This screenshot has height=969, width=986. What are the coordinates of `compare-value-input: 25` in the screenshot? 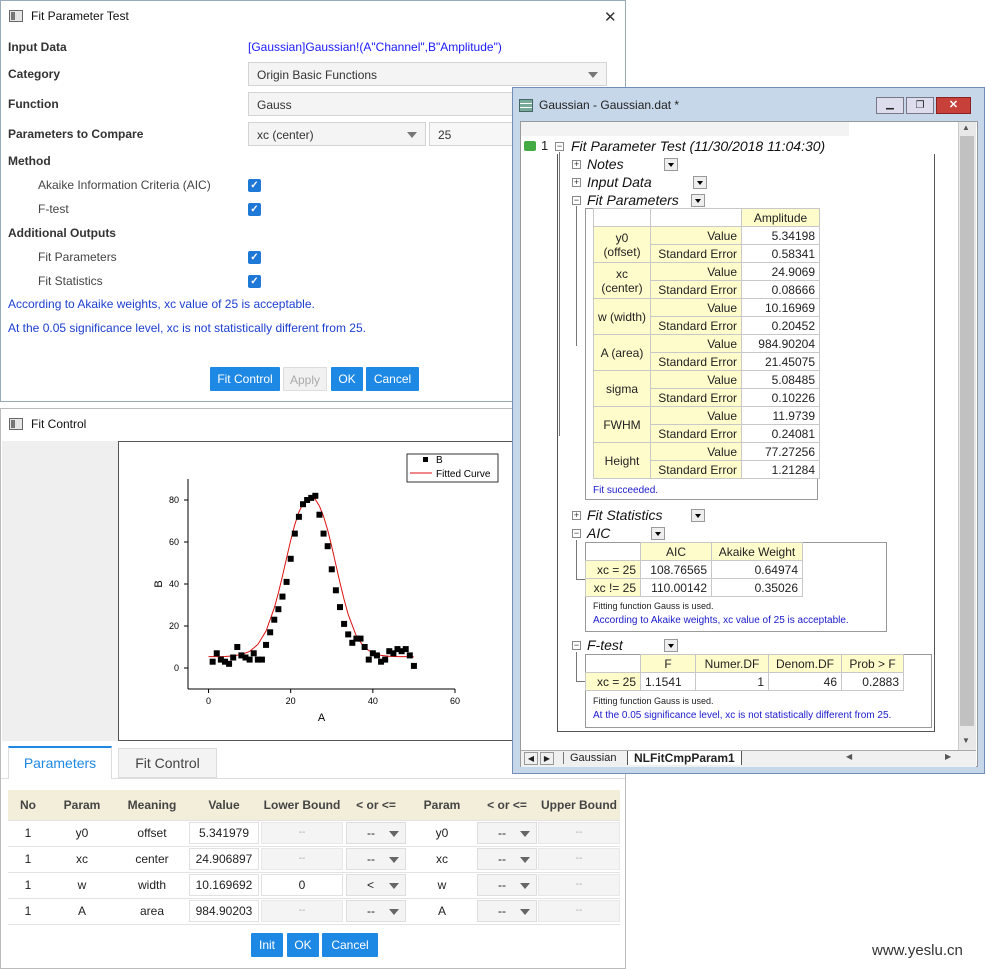 It's located at (473, 134).